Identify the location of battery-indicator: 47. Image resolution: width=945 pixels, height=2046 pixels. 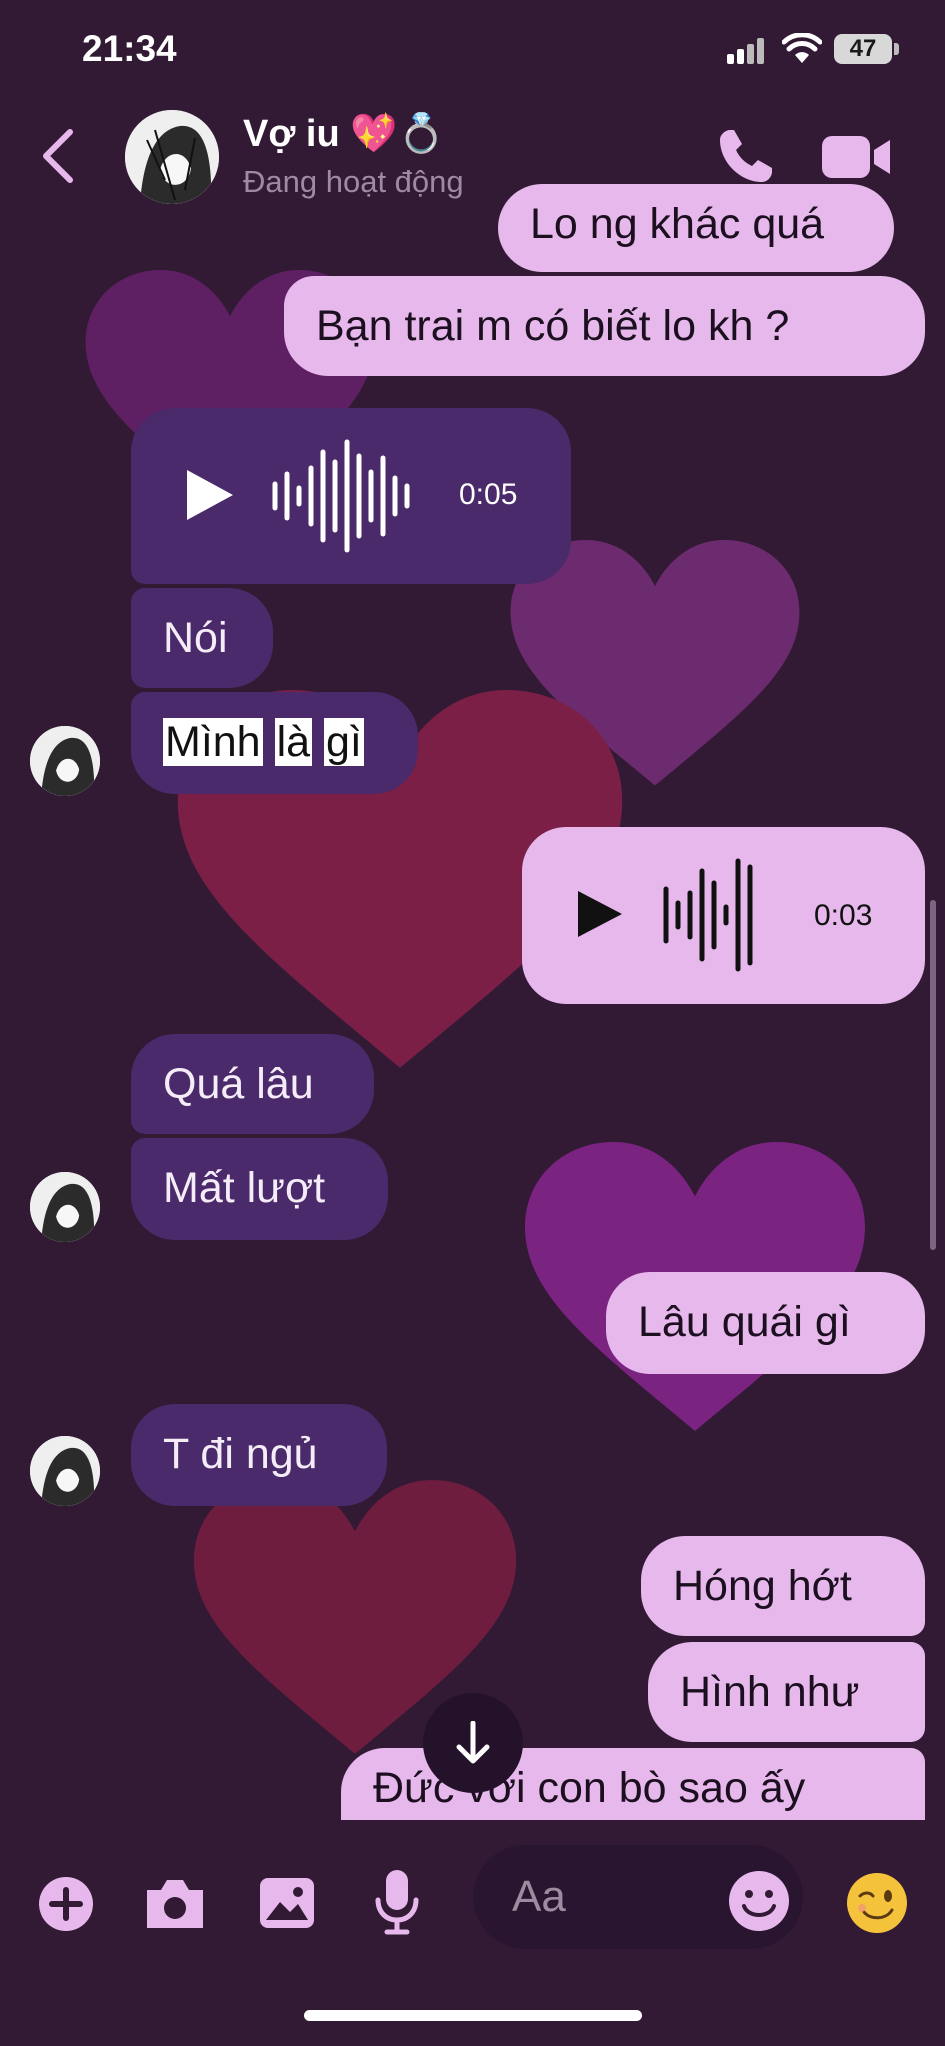
(863, 49).